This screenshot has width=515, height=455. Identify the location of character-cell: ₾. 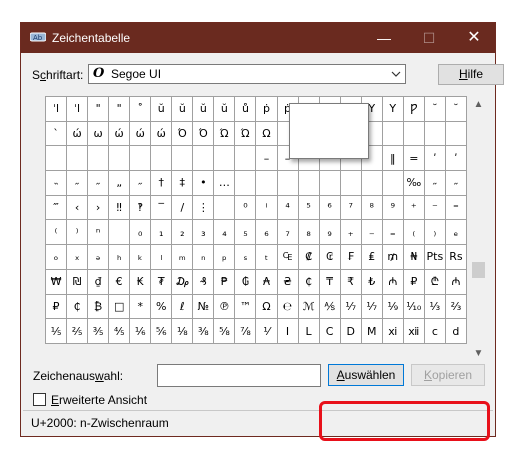
(435, 282).